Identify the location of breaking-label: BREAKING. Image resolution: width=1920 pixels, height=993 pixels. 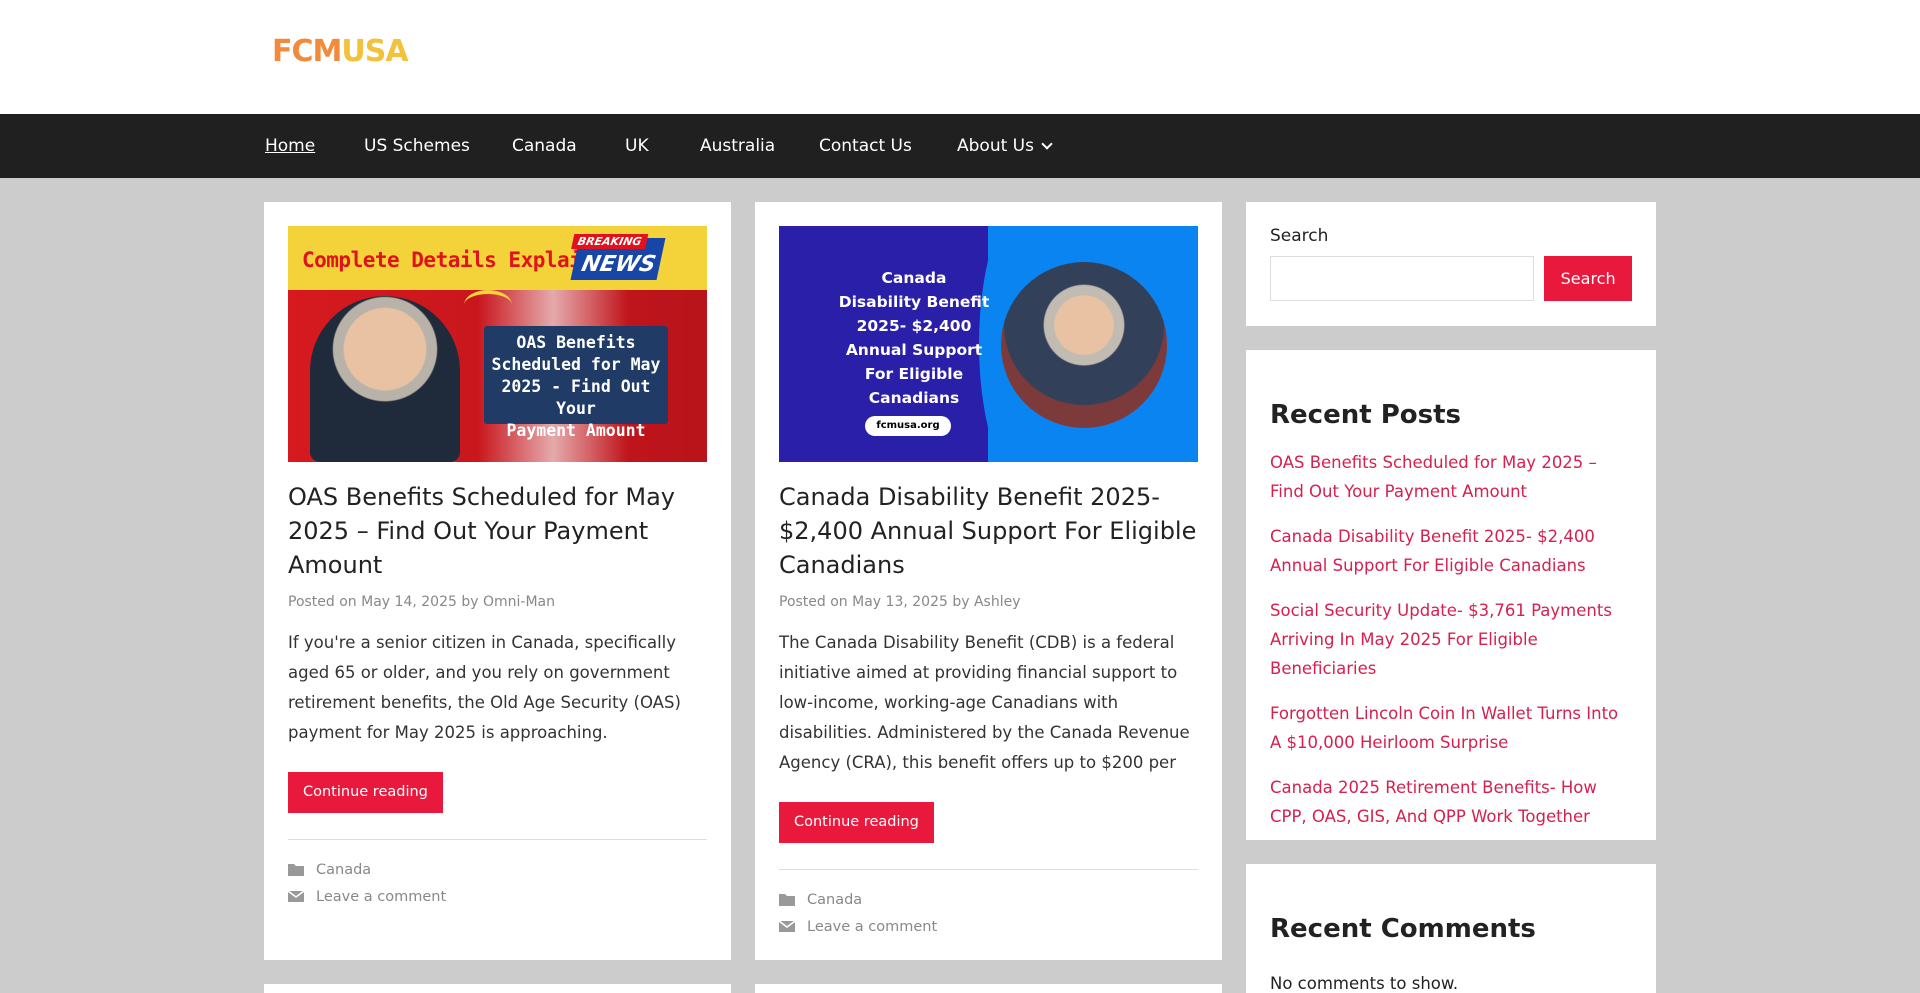
(610, 241).